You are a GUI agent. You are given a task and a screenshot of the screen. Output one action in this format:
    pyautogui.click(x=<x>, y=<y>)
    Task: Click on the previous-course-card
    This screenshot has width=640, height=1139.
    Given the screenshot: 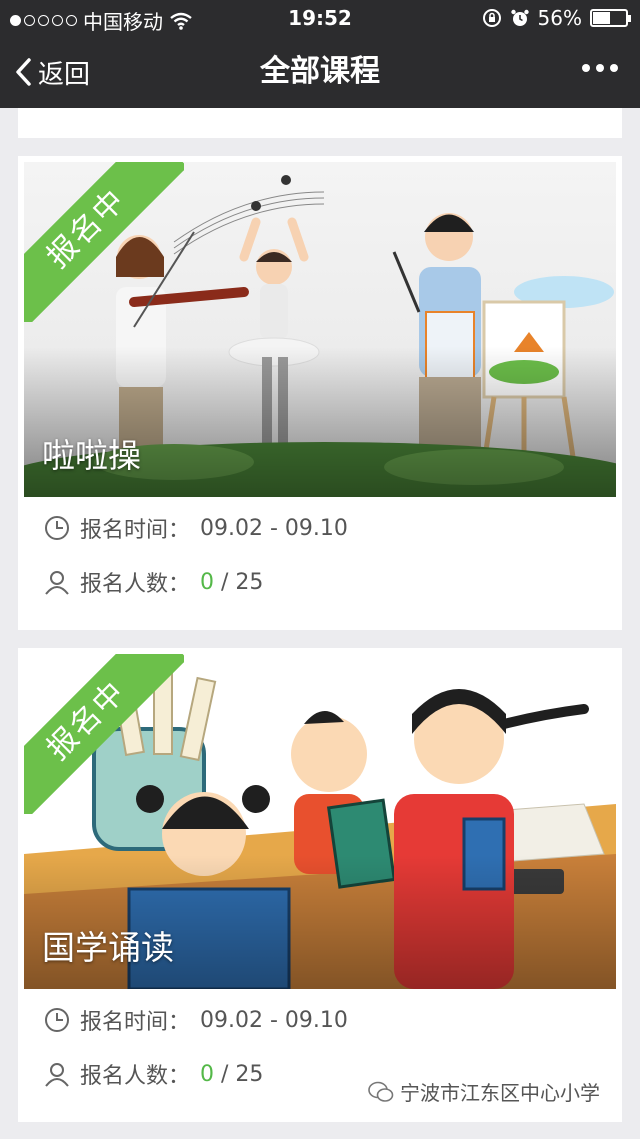 What is the action you would take?
    pyautogui.click(x=320, y=123)
    